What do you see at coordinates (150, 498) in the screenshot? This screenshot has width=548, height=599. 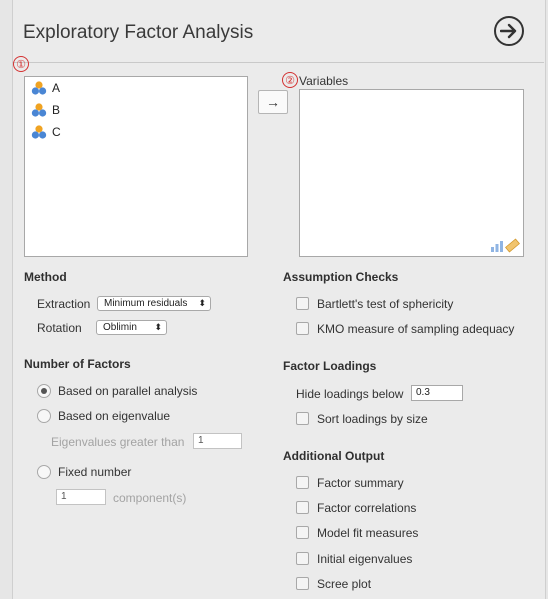 I see `component-label: component(s)` at bounding box center [150, 498].